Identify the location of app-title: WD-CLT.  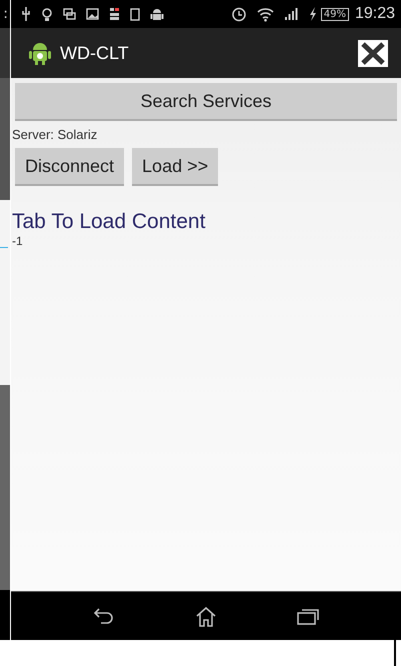
(94, 53).